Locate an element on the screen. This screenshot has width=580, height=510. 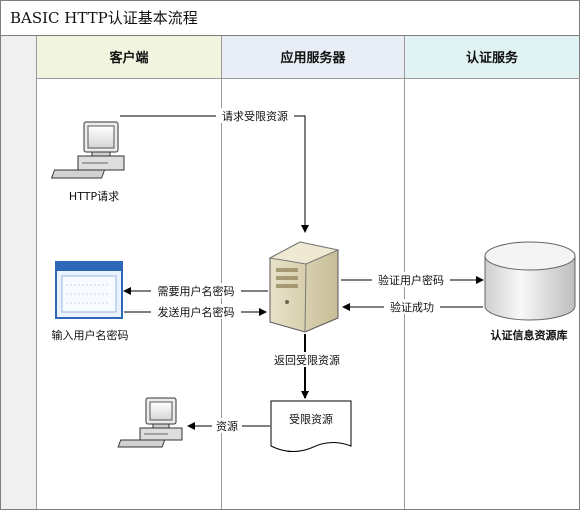
node-label-restricted-resource: 受限资源 is located at coordinates (311, 419).